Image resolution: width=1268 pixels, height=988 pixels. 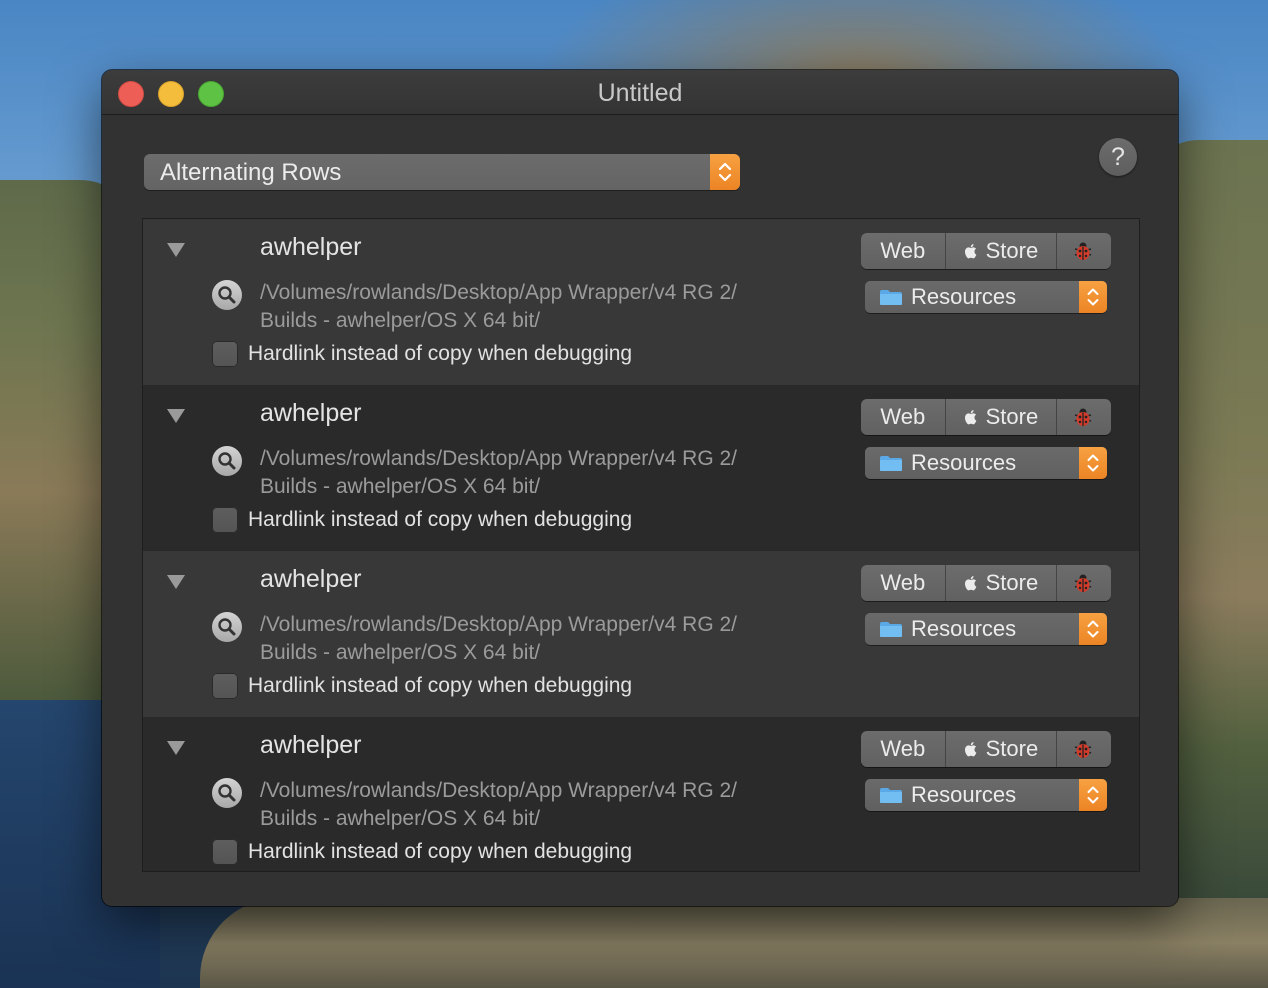 What do you see at coordinates (734, 943) in the screenshot?
I see `desktop-landscape-bottom` at bounding box center [734, 943].